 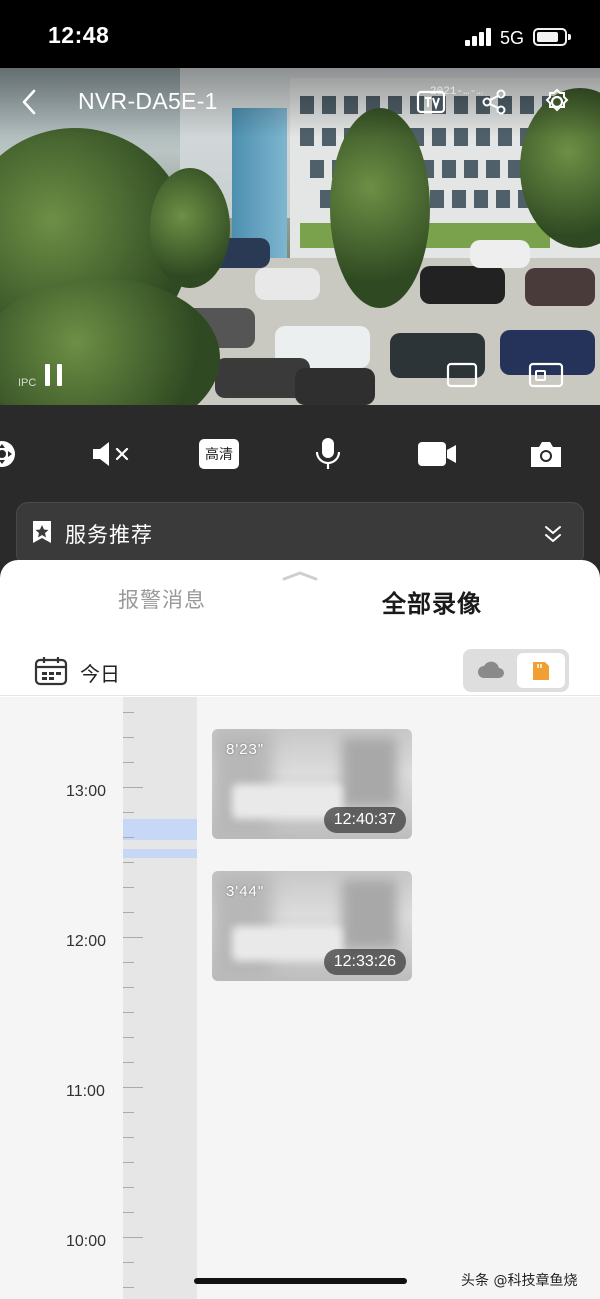 I want to click on status-bar: 12:48 5G, so click(x=300, y=34).